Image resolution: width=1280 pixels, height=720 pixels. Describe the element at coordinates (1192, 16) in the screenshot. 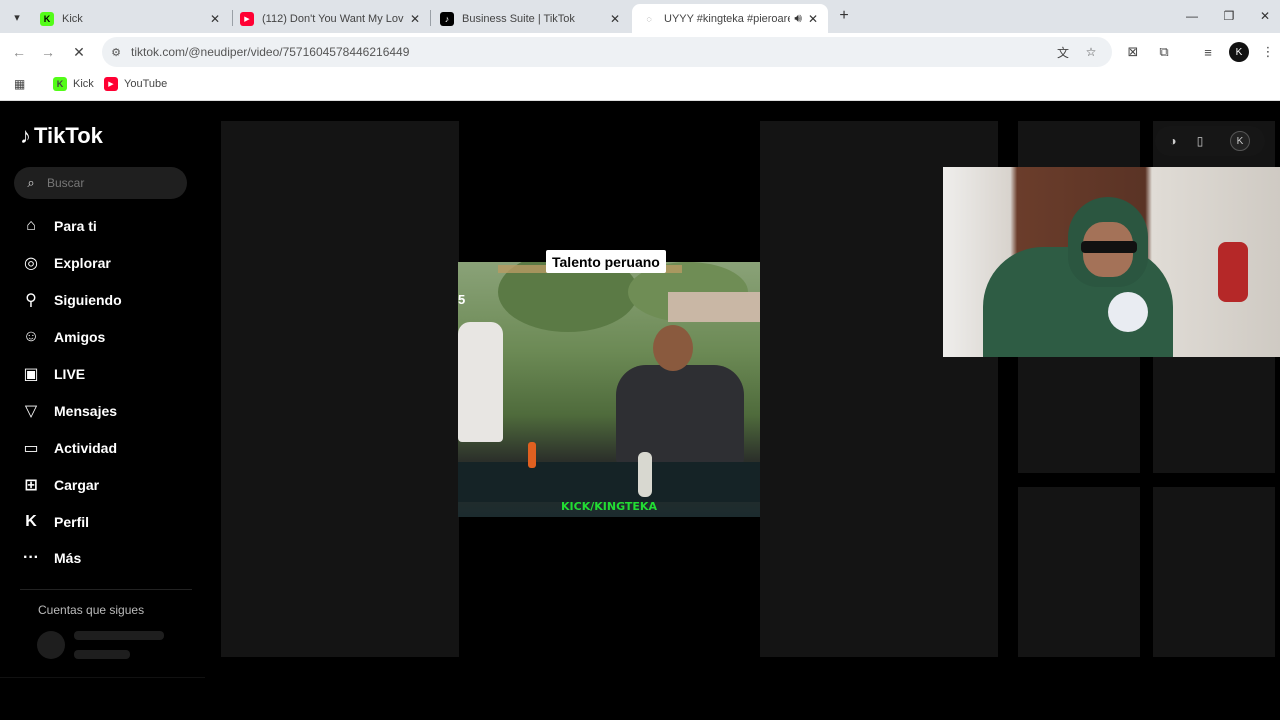

I see `minimize-icon: —` at that location.